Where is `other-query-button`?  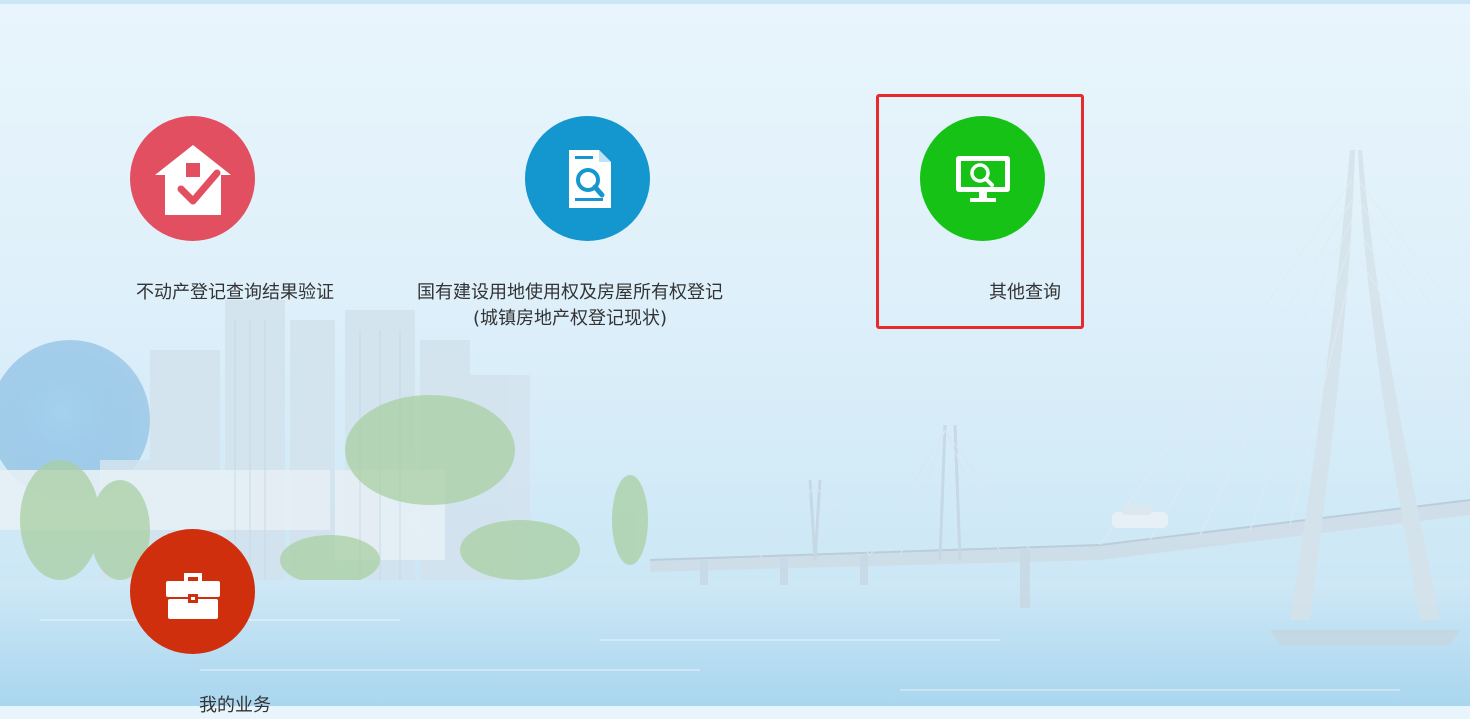 other-query-button is located at coordinates (982, 178).